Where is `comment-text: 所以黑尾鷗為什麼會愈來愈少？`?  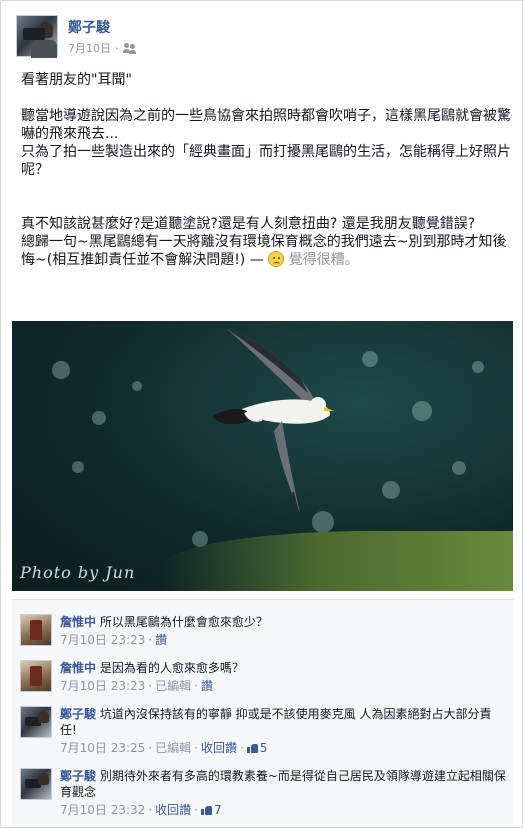 comment-text: 所以黑尾鷗為什麼會愈來愈少？ is located at coordinates (183, 622).